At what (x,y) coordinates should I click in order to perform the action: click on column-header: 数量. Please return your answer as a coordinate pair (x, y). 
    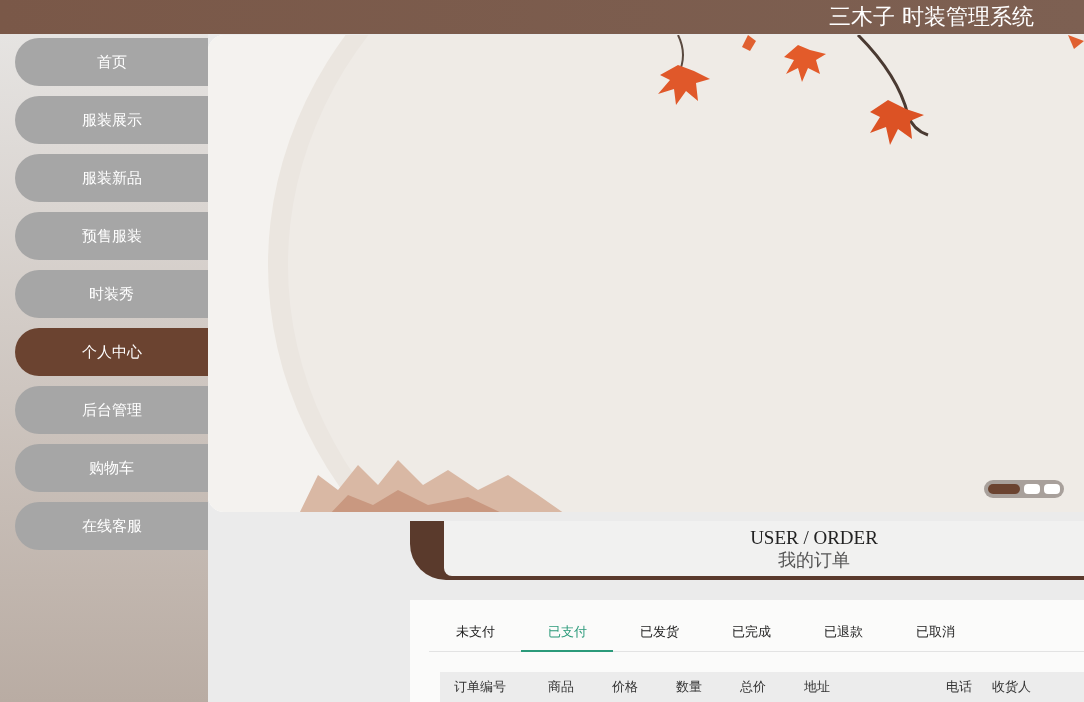
    Looking at the image, I should click on (689, 687).